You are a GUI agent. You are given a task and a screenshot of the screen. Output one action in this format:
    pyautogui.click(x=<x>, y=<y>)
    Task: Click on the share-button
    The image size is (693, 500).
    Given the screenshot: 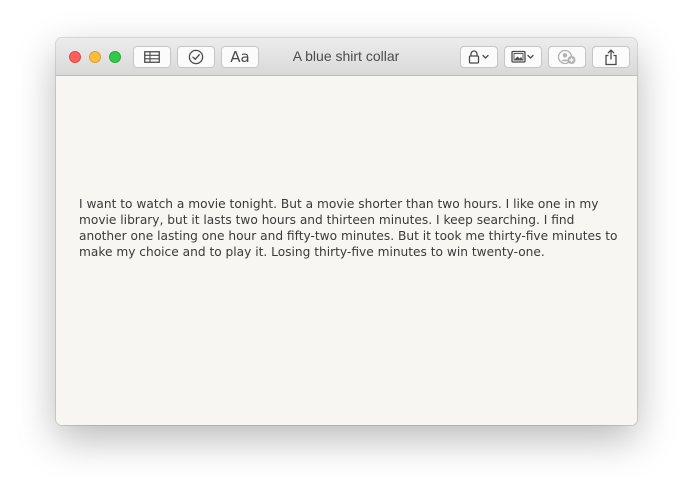 What is the action you would take?
    pyautogui.click(x=611, y=57)
    